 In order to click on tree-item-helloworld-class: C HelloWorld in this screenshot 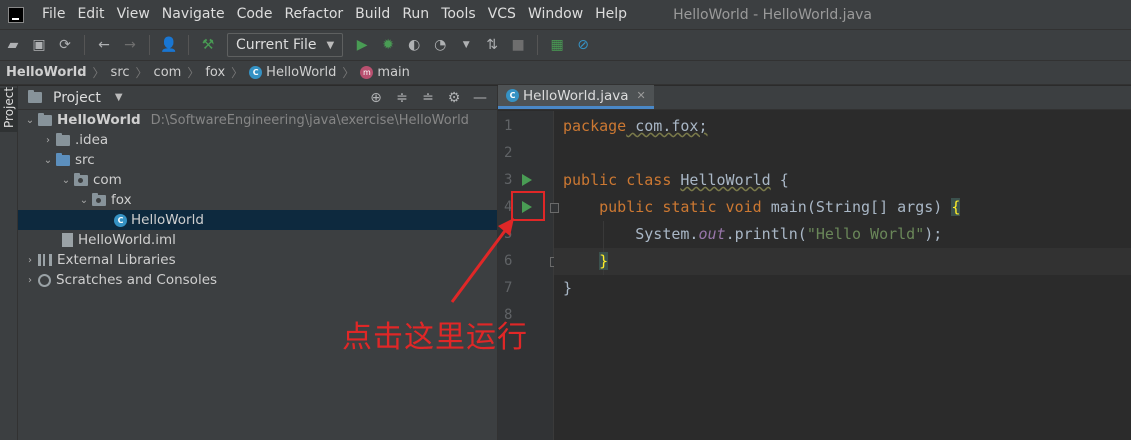, I will do `click(257, 220)`.